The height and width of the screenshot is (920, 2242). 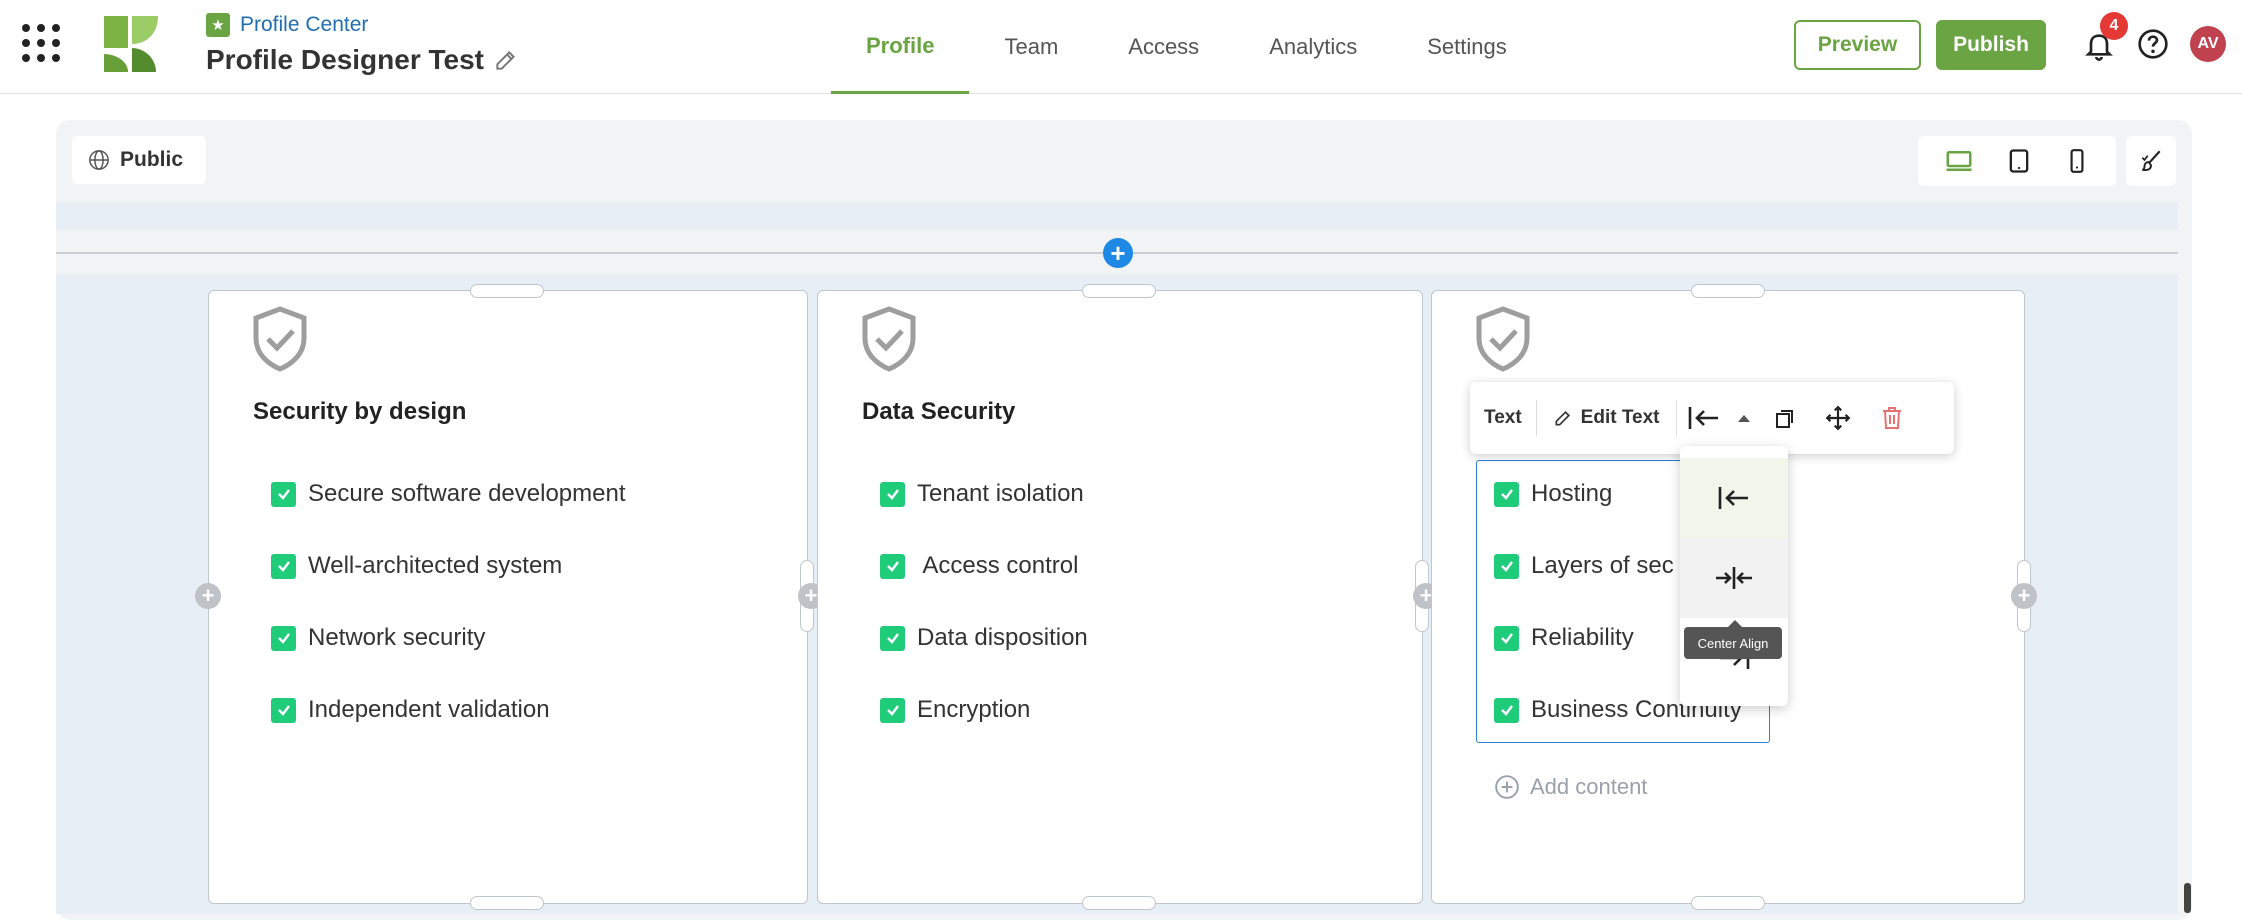 What do you see at coordinates (1589, 786) in the screenshot?
I see `add-content-label: Add content` at bounding box center [1589, 786].